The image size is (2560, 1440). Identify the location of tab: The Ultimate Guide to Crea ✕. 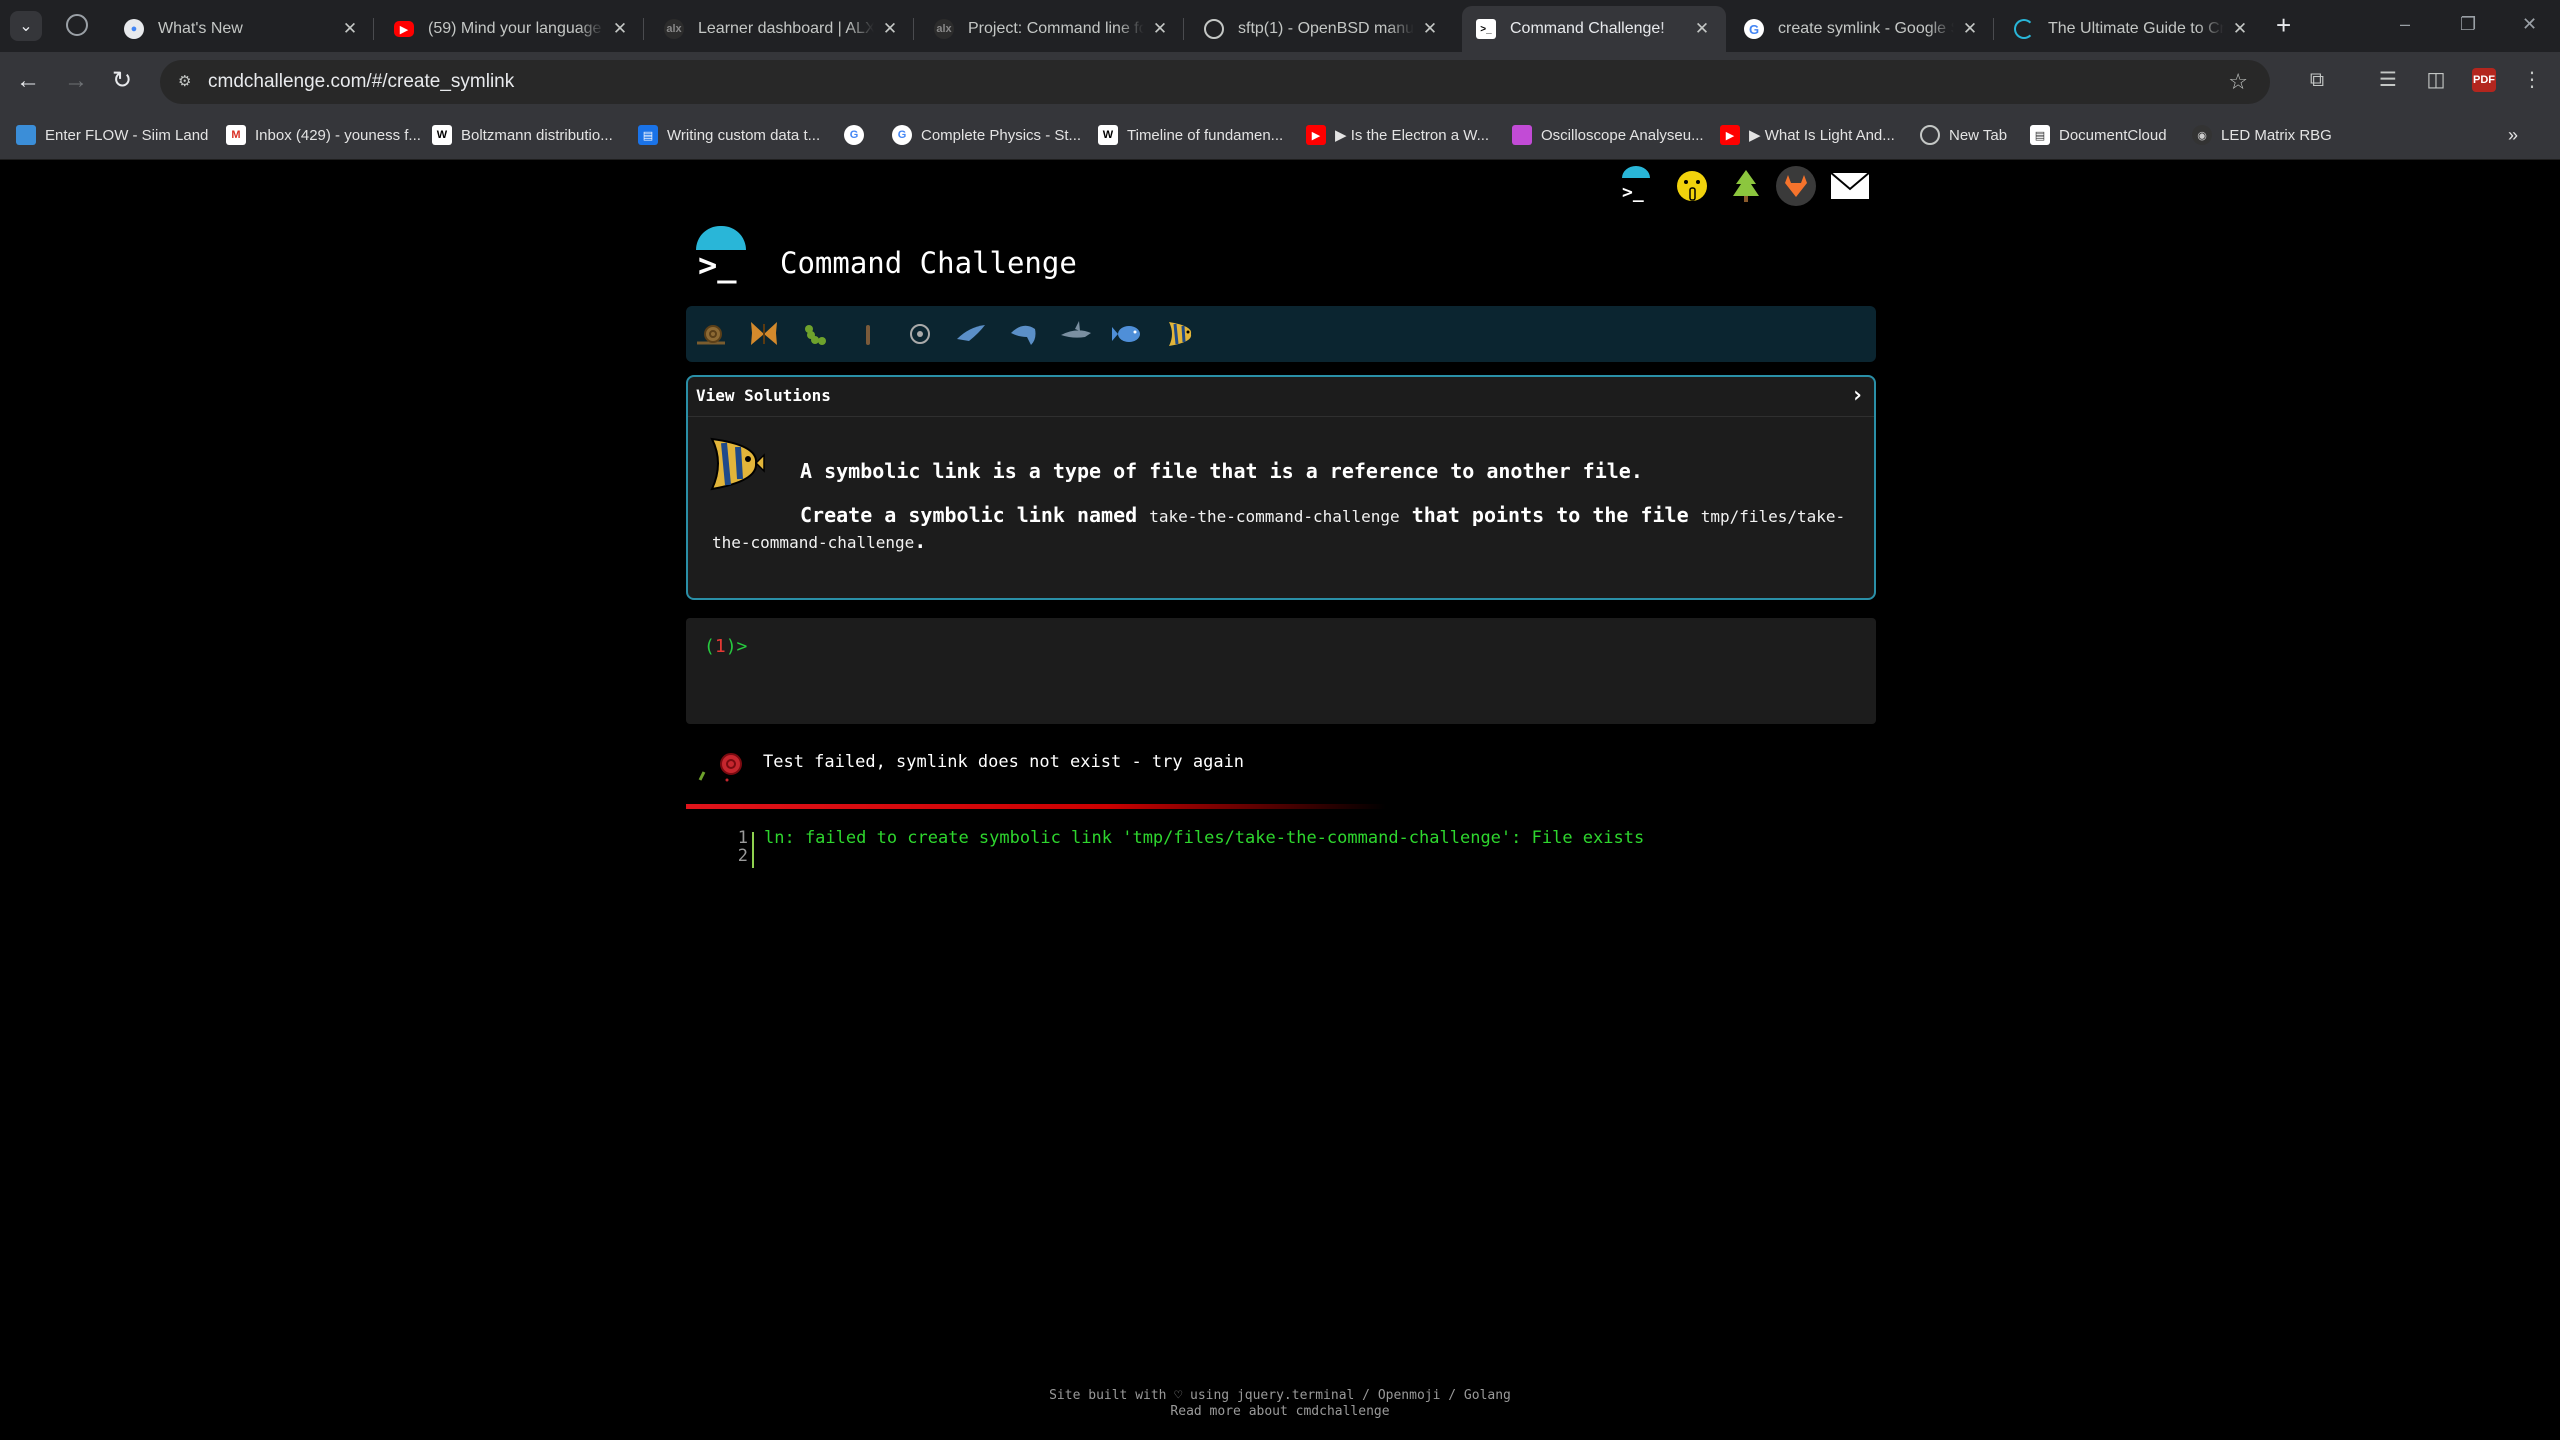
(2132, 29).